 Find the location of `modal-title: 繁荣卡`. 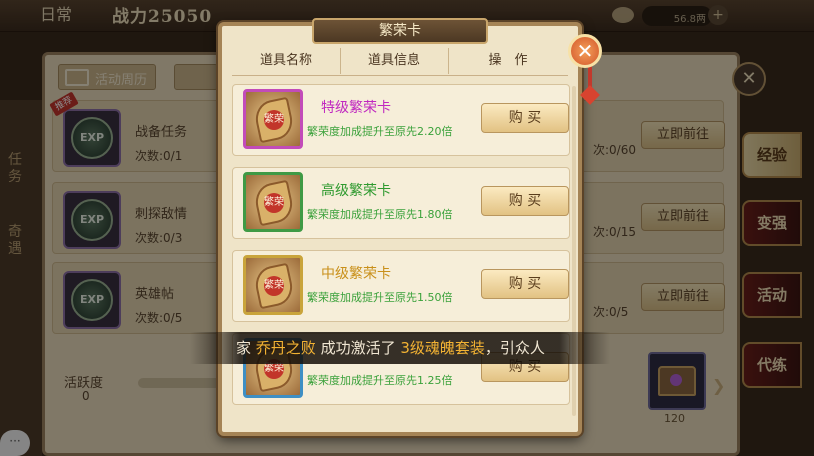

modal-title: 繁荣卡 is located at coordinates (400, 31).